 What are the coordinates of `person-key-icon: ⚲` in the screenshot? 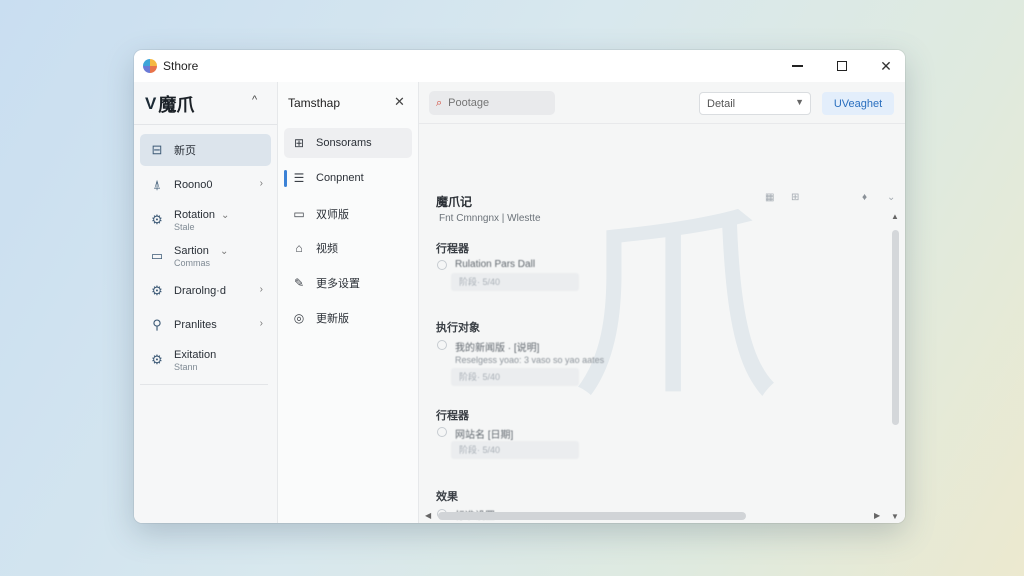 It's located at (157, 324).